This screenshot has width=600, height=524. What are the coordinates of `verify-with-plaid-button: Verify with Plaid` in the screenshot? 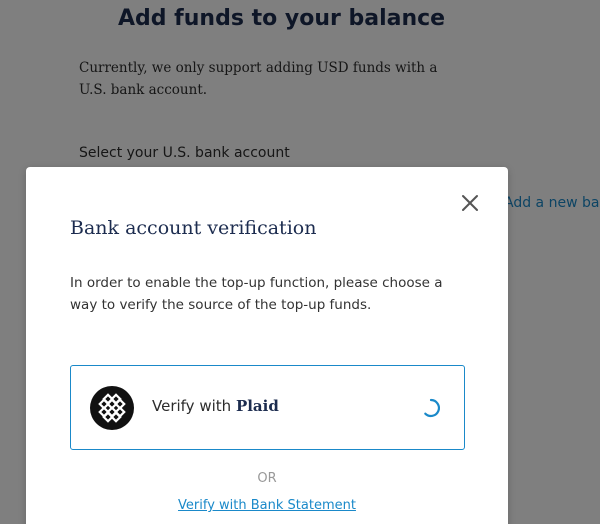 It's located at (267, 407).